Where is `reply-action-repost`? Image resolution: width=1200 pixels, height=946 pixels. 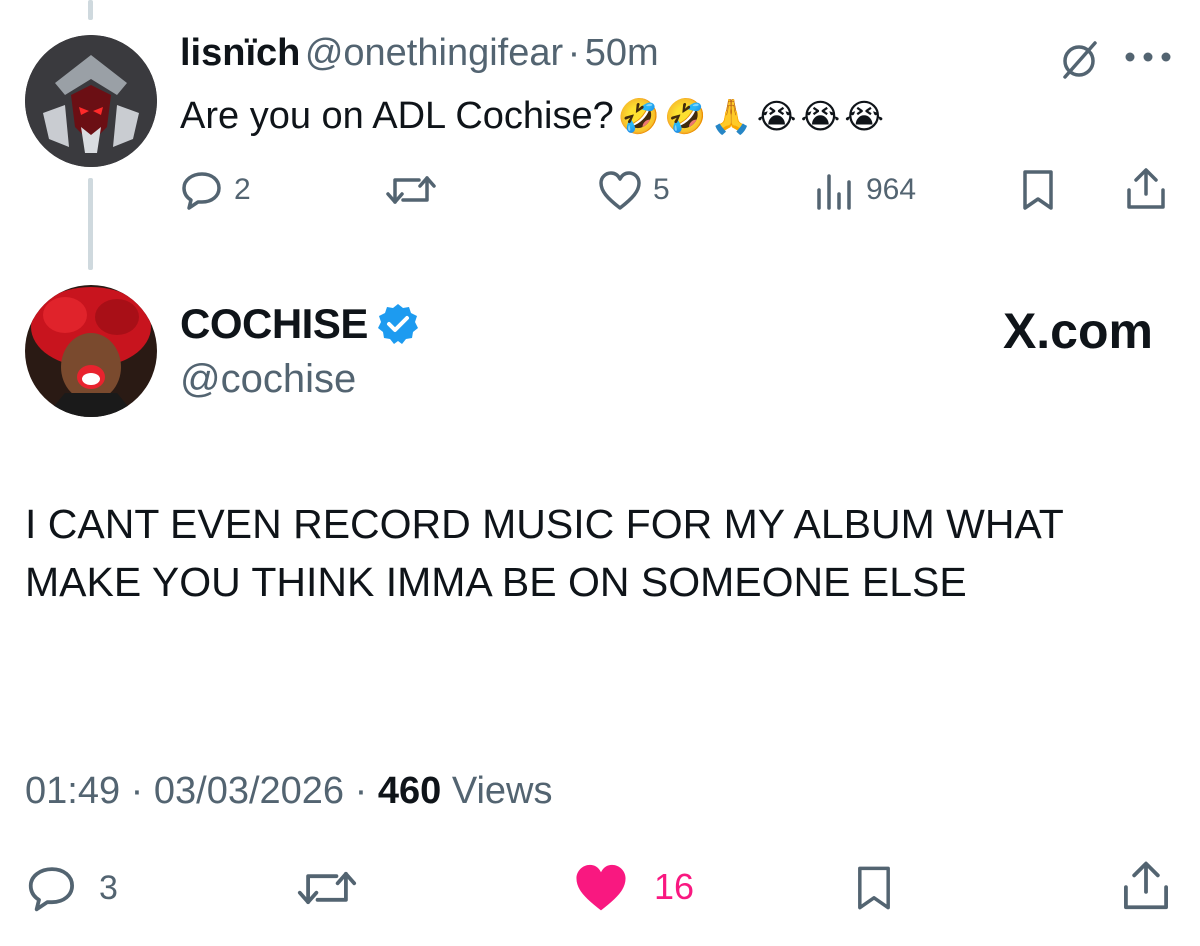 reply-action-repost is located at coordinates (416, 190).